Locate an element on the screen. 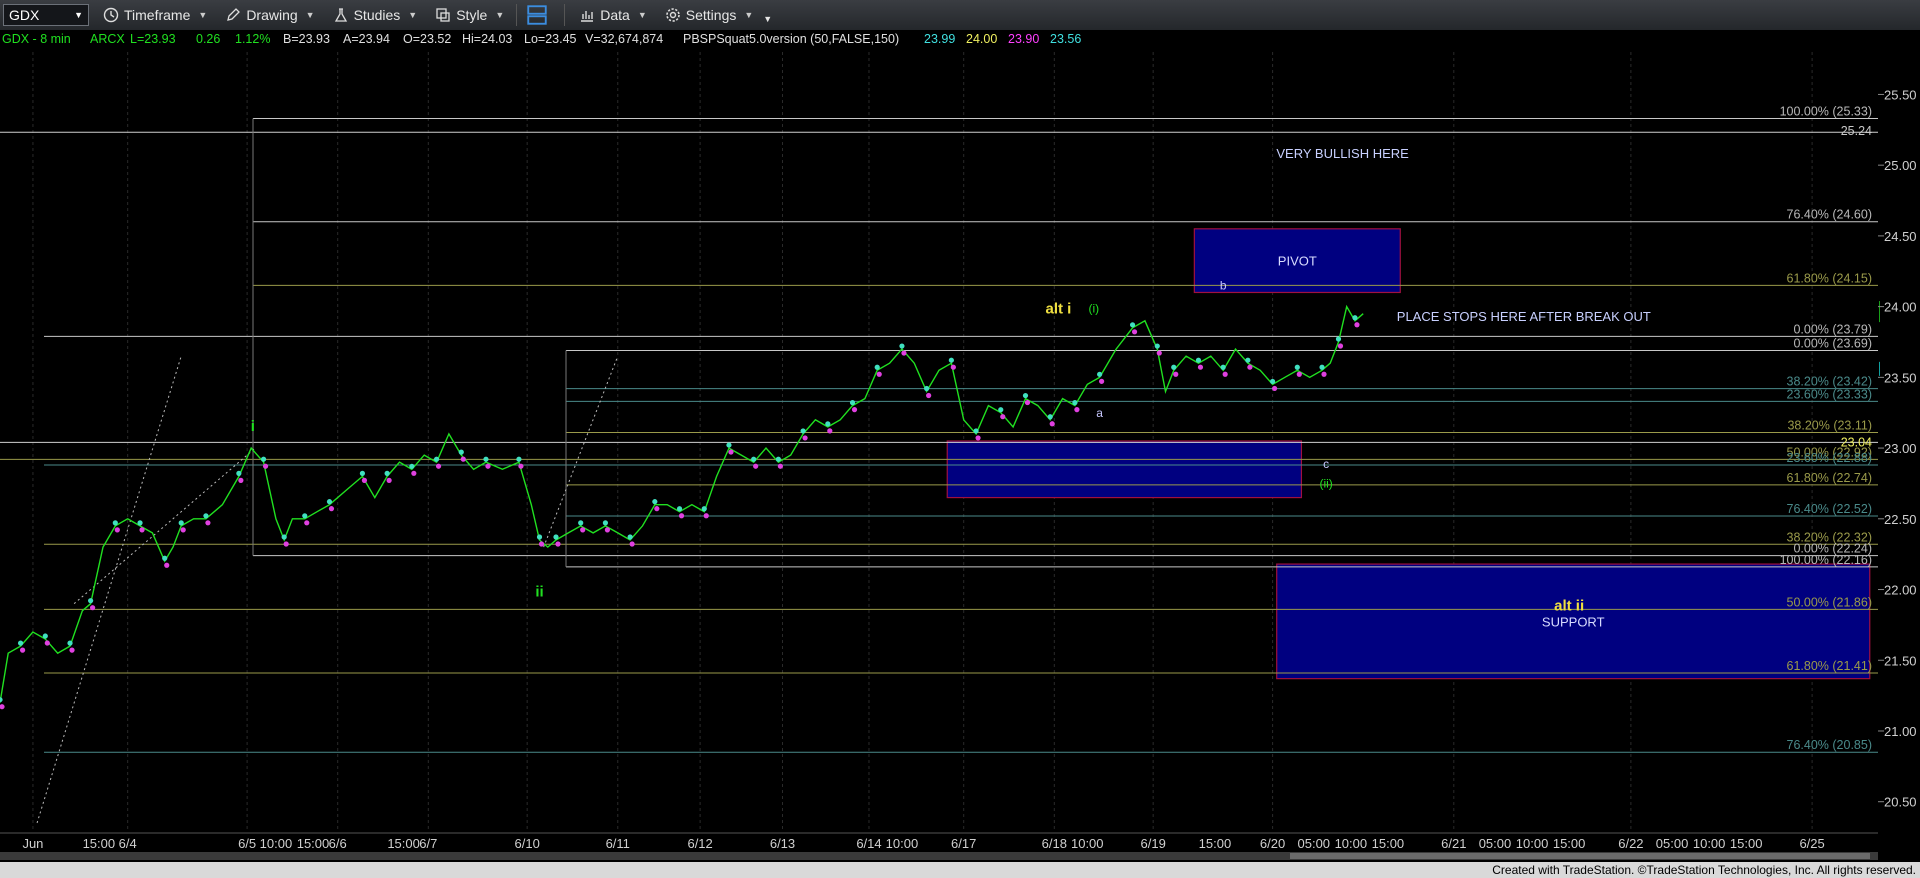  drawing-label: Drawing is located at coordinates (272, 15).